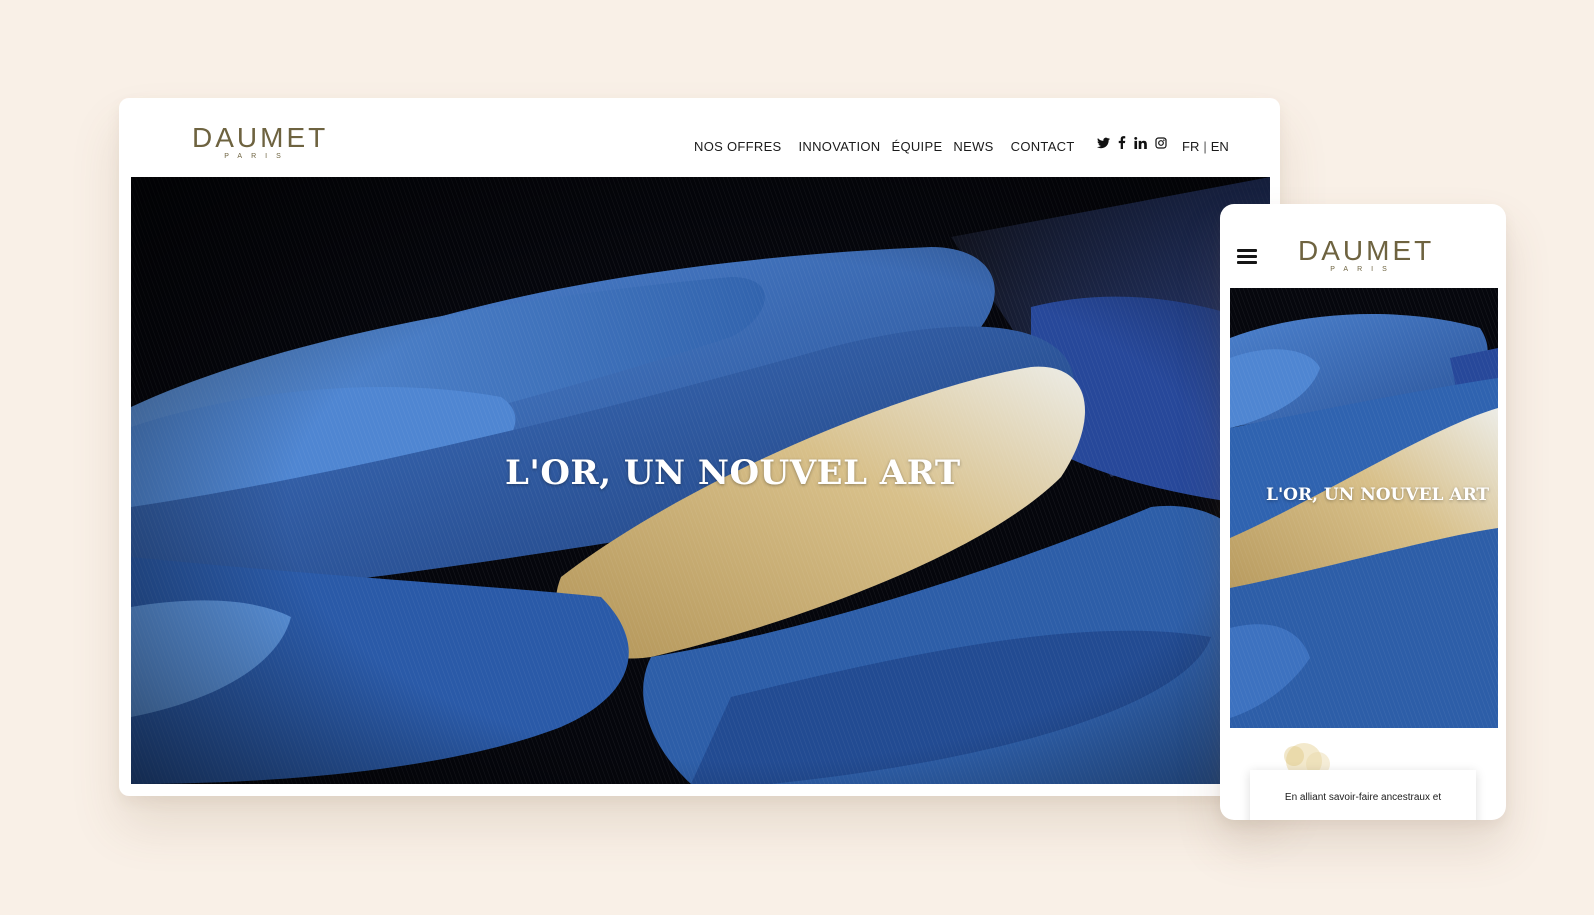 The image size is (1594, 915). What do you see at coordinates (1363, 269) in the screenshot?
I see `mobile-brand-subtitle: PARIS` at bounding box center [1363, 269].